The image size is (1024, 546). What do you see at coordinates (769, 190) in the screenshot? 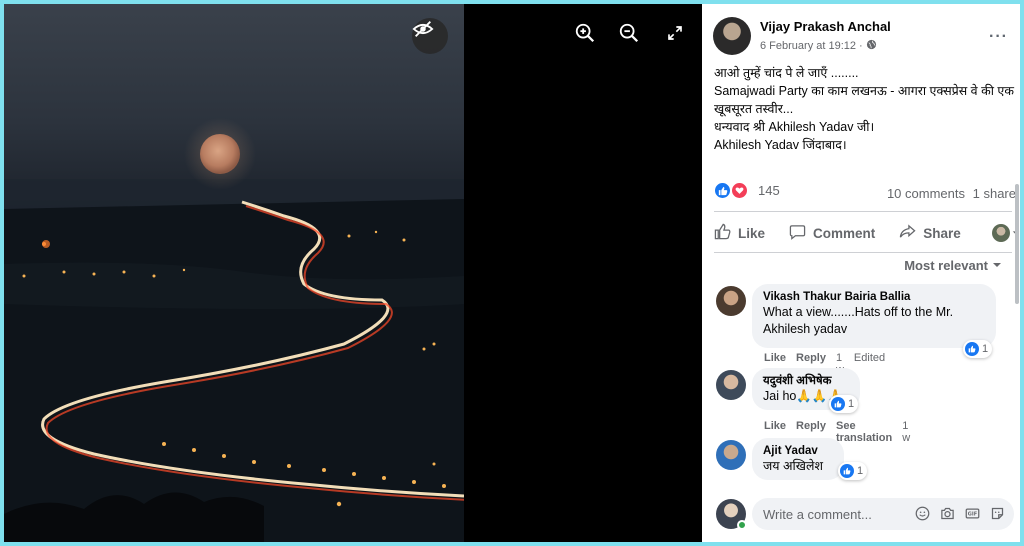
I see `reaction-count: 145` at bounding box center [769, 190].